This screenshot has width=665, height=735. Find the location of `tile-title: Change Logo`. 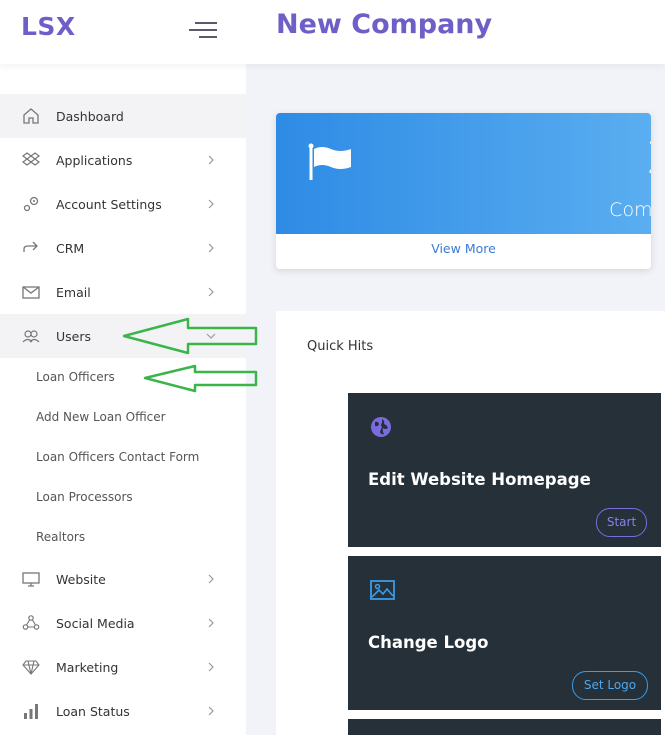

tile-title: Change Logo is located at coordinates (428, 642).